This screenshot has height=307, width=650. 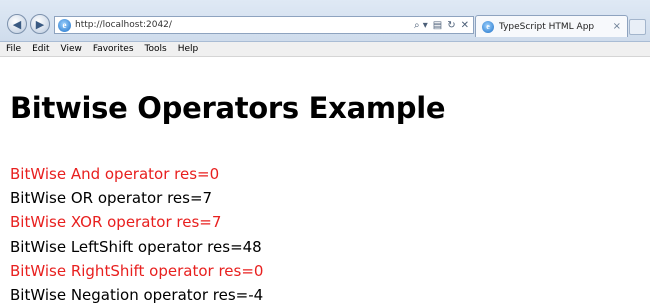 What do you see at coordinates (40, 24) in the screenshot?
I see `forward-arrow-icon: ▶` at bounding box center [40, 24].